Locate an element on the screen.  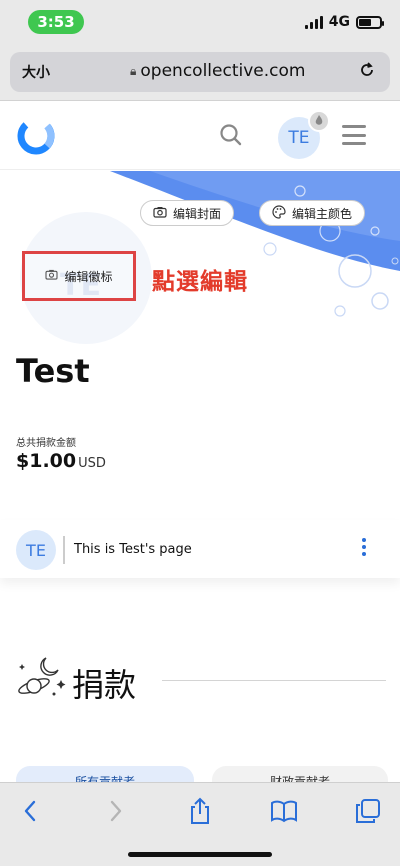
bookmarks-icon is located at coordinates (284, 811).